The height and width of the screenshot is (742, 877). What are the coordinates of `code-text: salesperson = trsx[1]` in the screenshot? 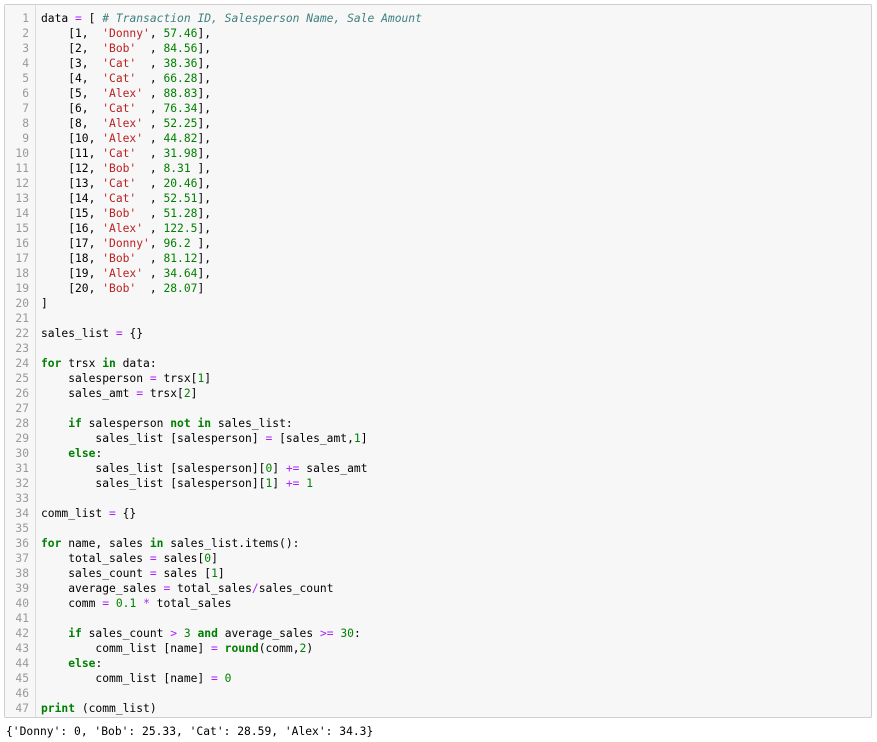 It's located at (126, 378).